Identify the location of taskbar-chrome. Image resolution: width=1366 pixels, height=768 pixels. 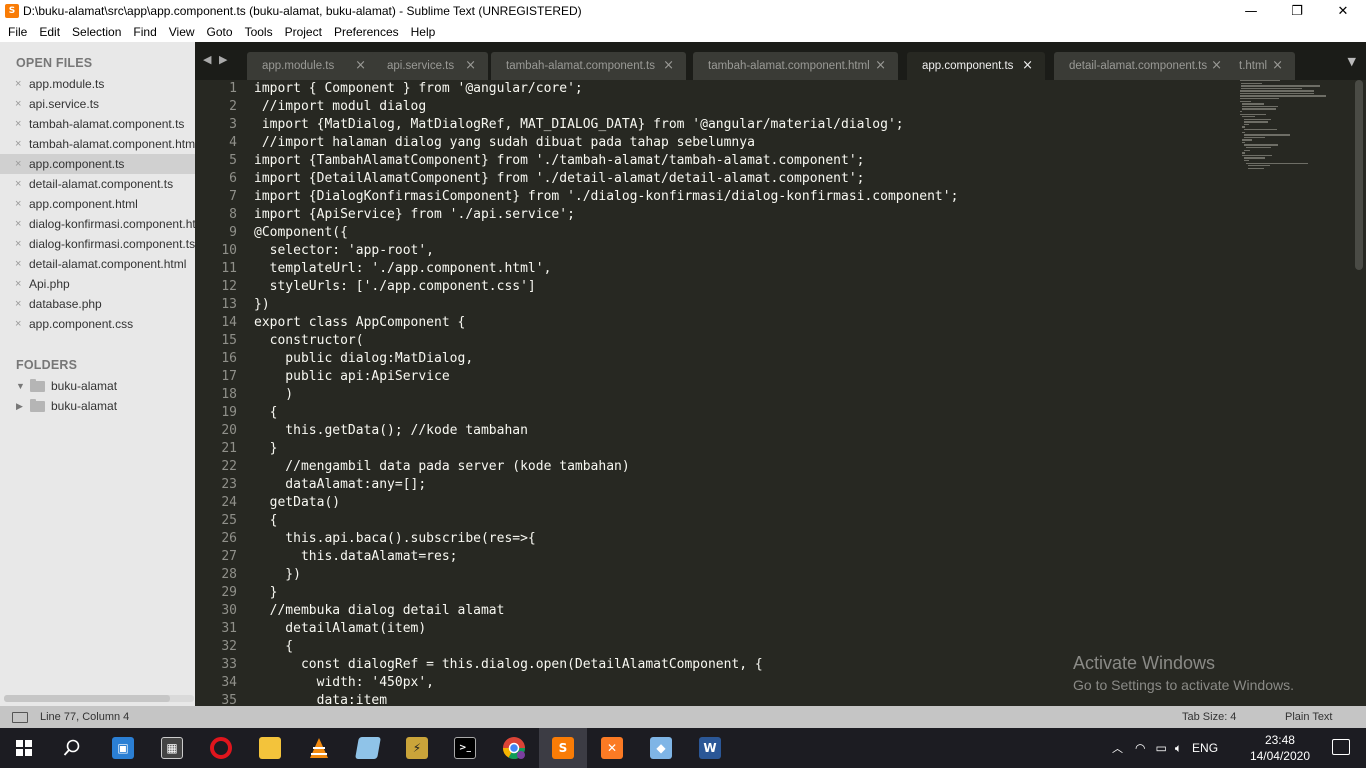
(514, 748).